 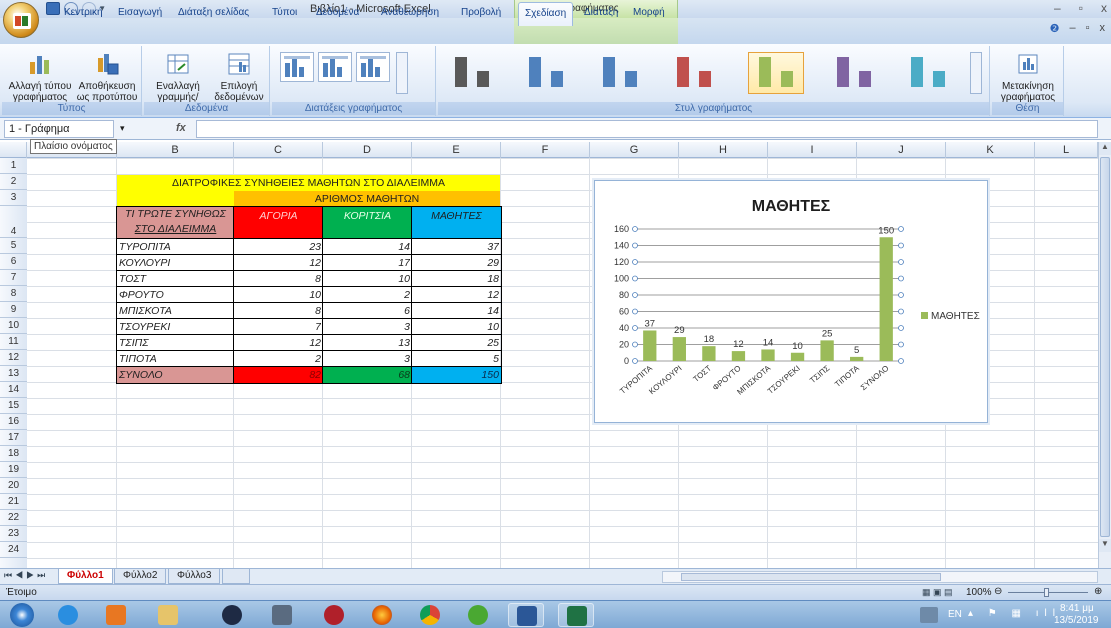 What do you see at coordinates (107, 77) in the screenshot?
I see `save-as-template-button: Αποθήκευση ως προτύπου` at bounding box center [107, 77].